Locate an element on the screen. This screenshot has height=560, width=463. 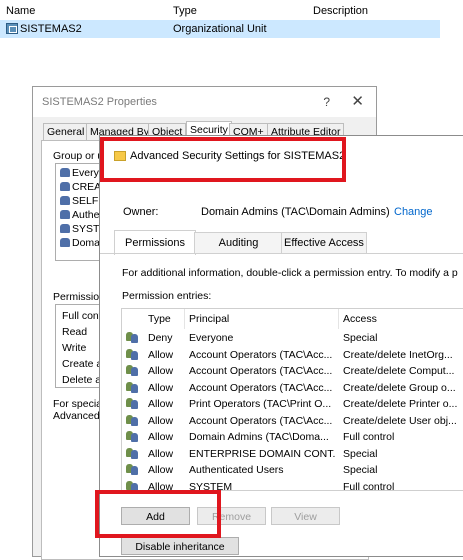
column-access: Access is located at coordinates (360, 319).